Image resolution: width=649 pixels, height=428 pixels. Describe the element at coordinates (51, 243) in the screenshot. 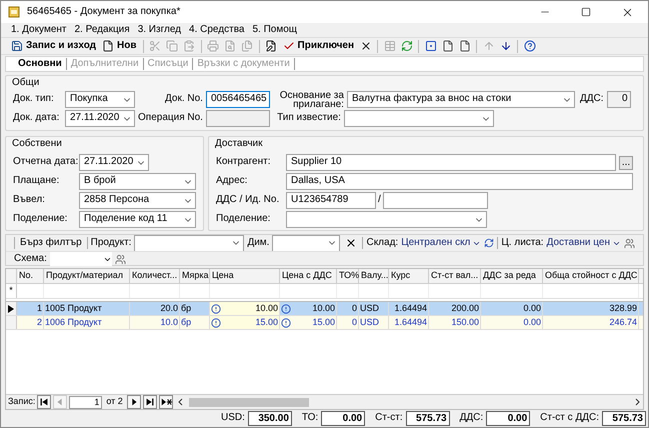

I see `quick-filter-button: Бърз филтър` at that location.